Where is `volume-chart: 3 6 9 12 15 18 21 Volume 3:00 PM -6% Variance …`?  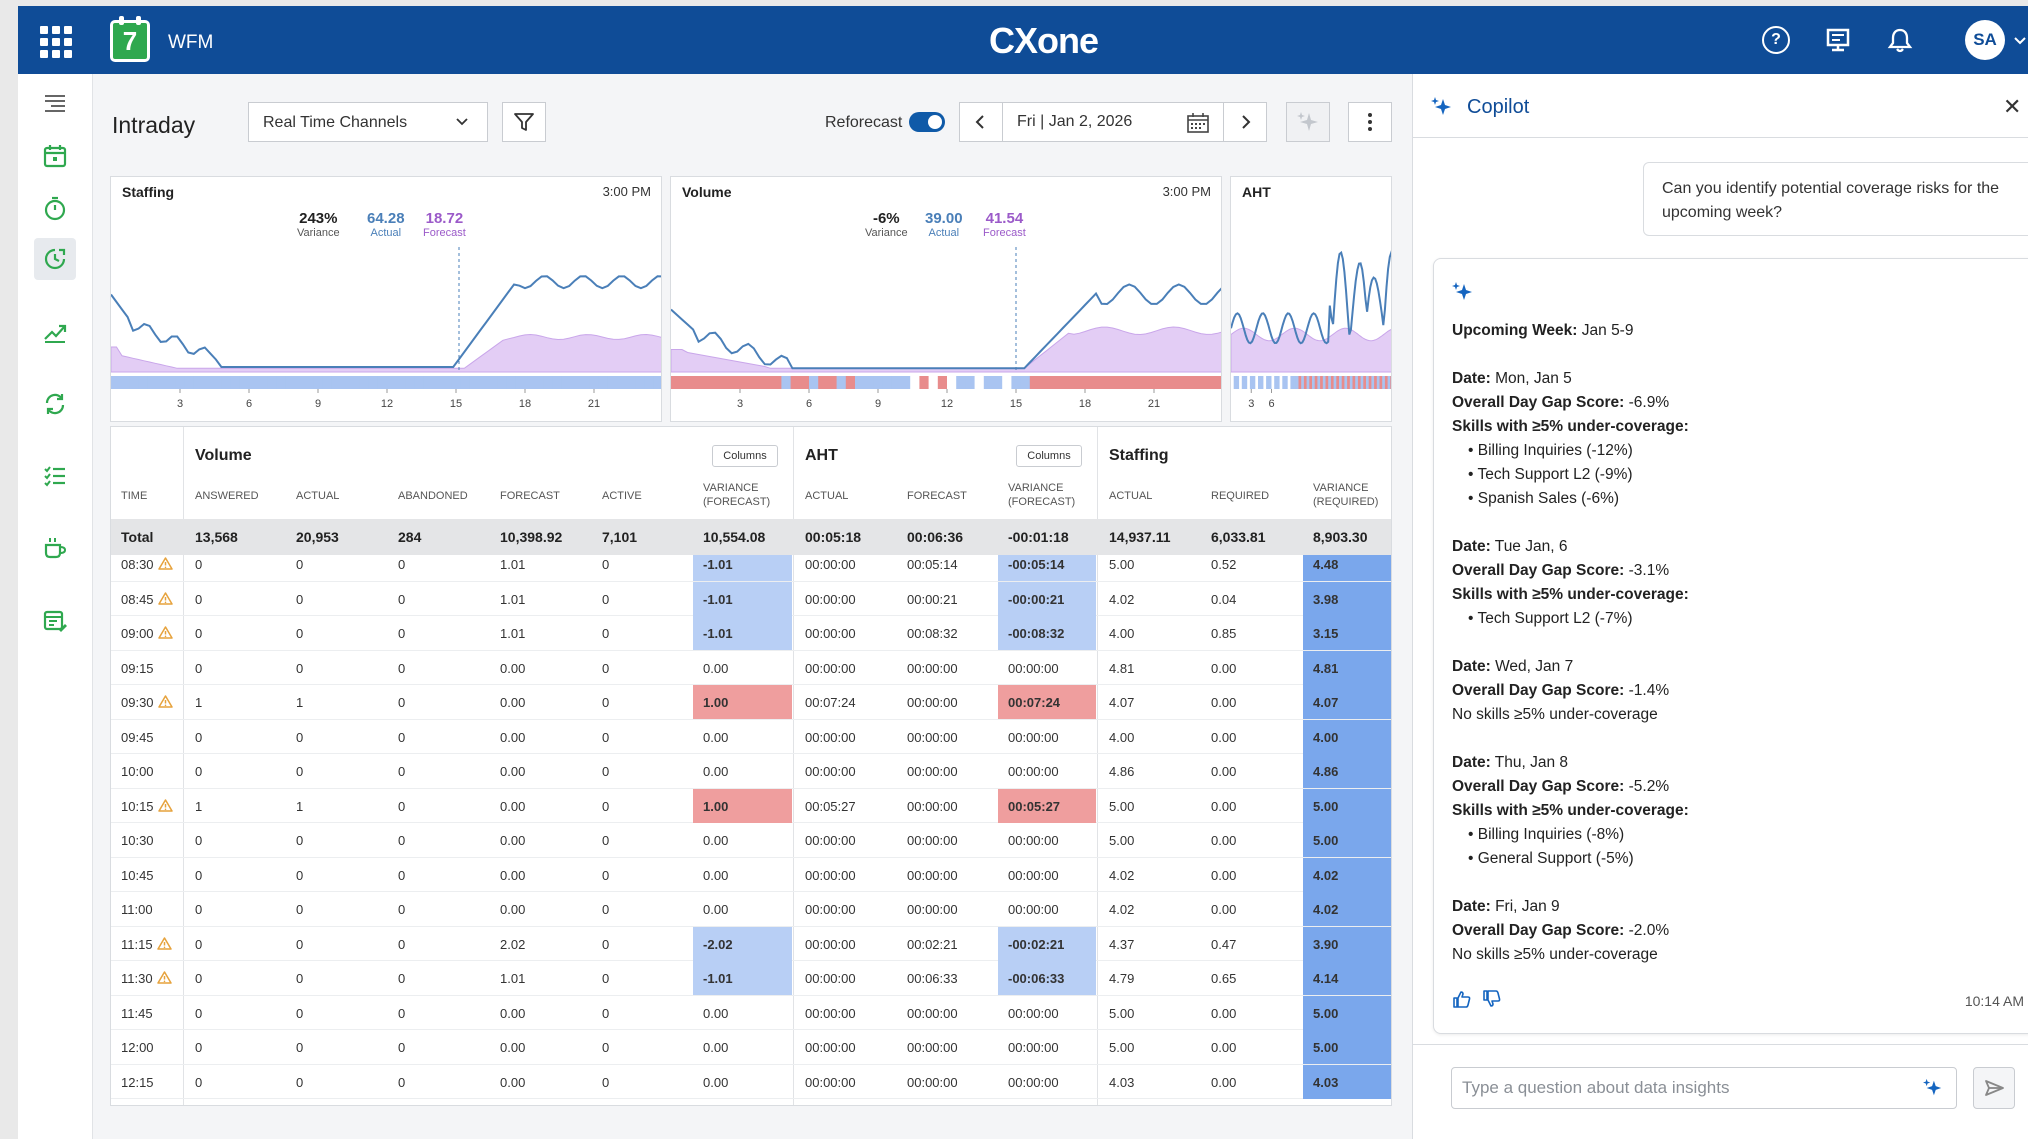
volume-chart: 3 6 9 12 15 18 21 Volume 3:00 PM -6% Variance … is located at coordinates (946, 299).